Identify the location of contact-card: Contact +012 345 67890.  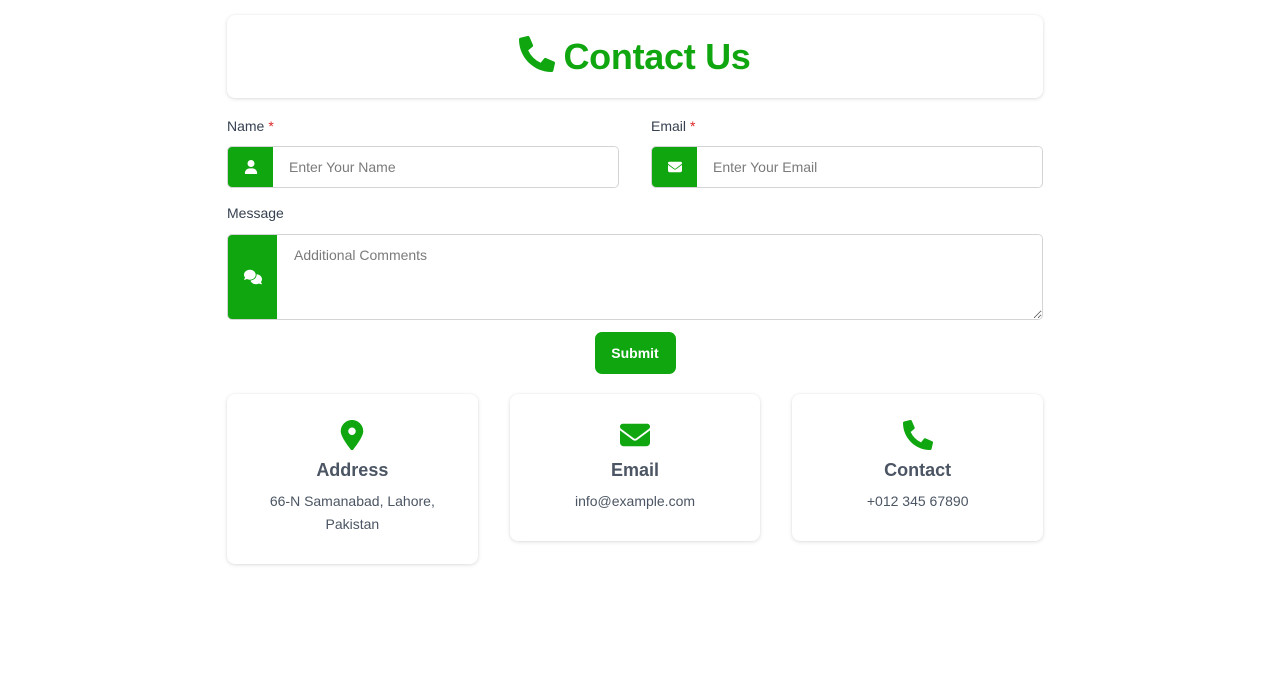
(918, 467).